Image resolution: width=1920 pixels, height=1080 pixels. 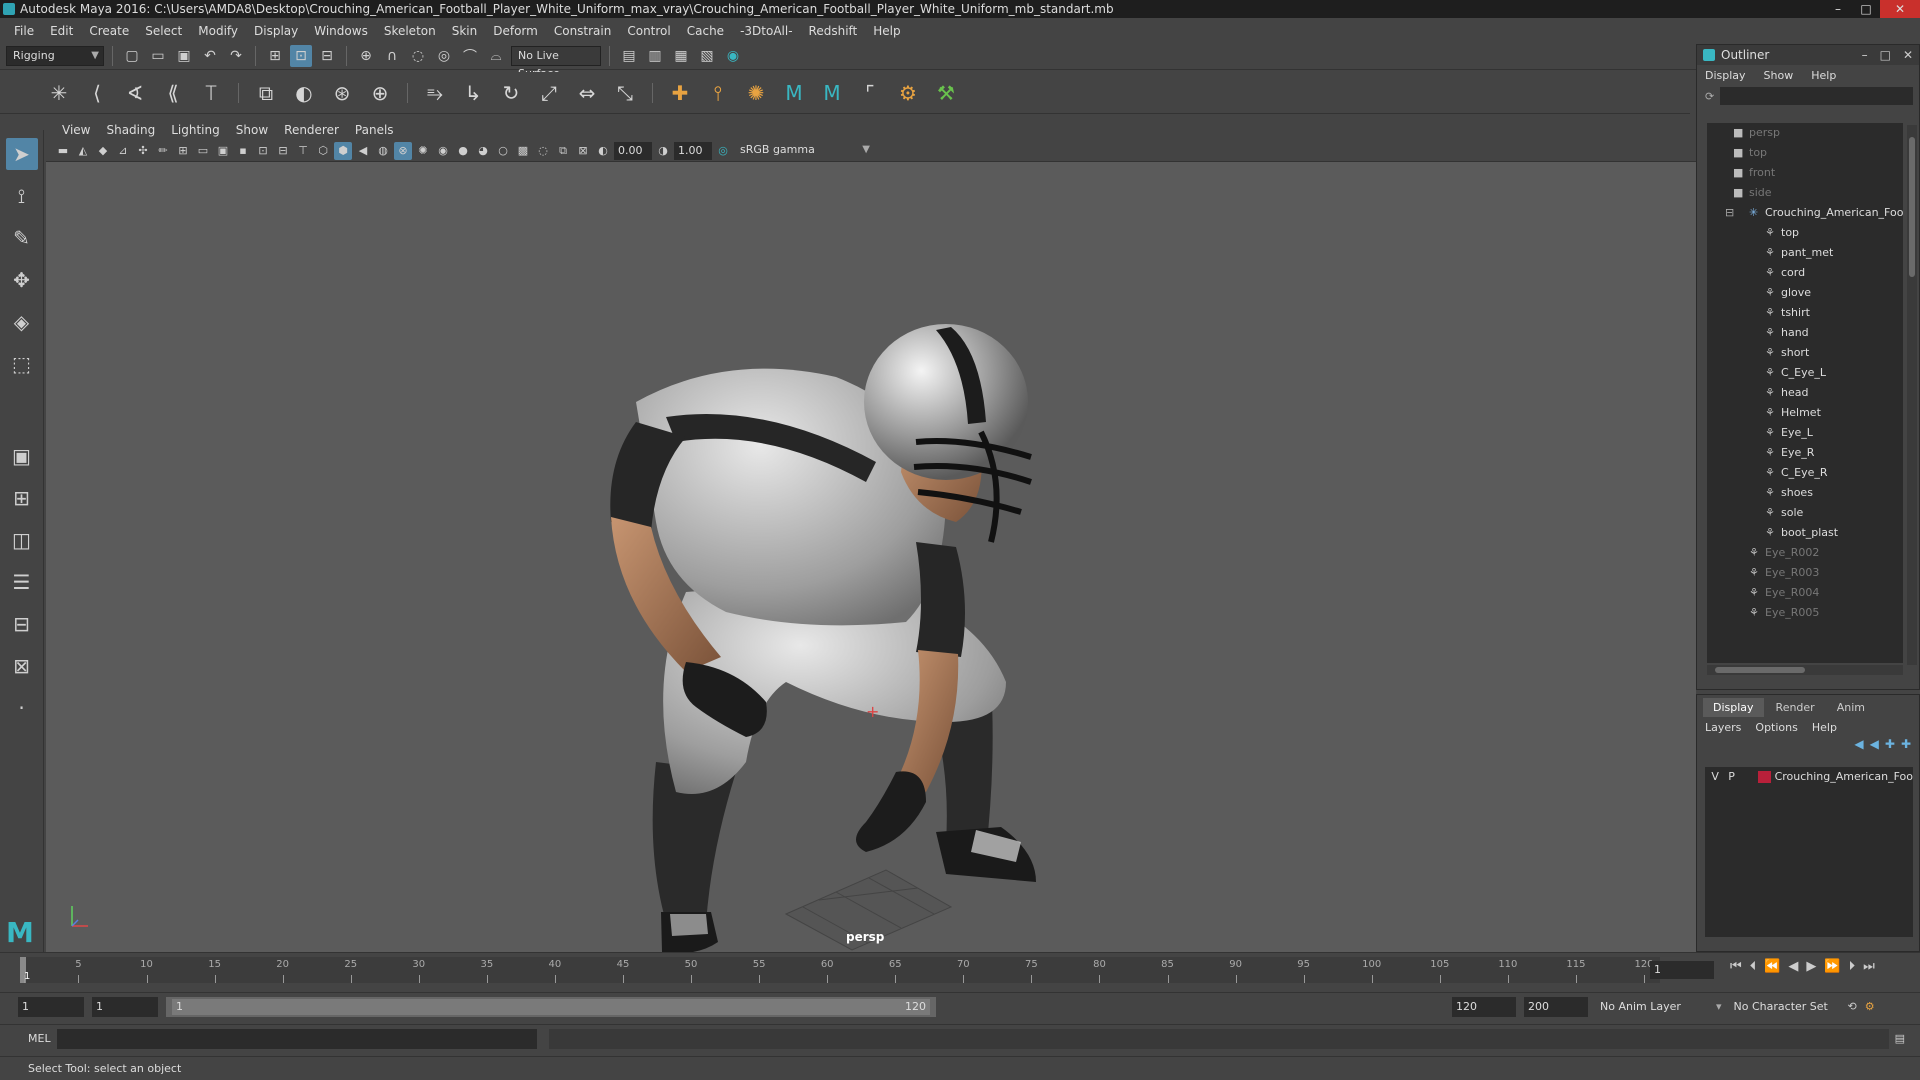 I want to click on snap-surface-icon: ⌒, so click(x=470, y=56).